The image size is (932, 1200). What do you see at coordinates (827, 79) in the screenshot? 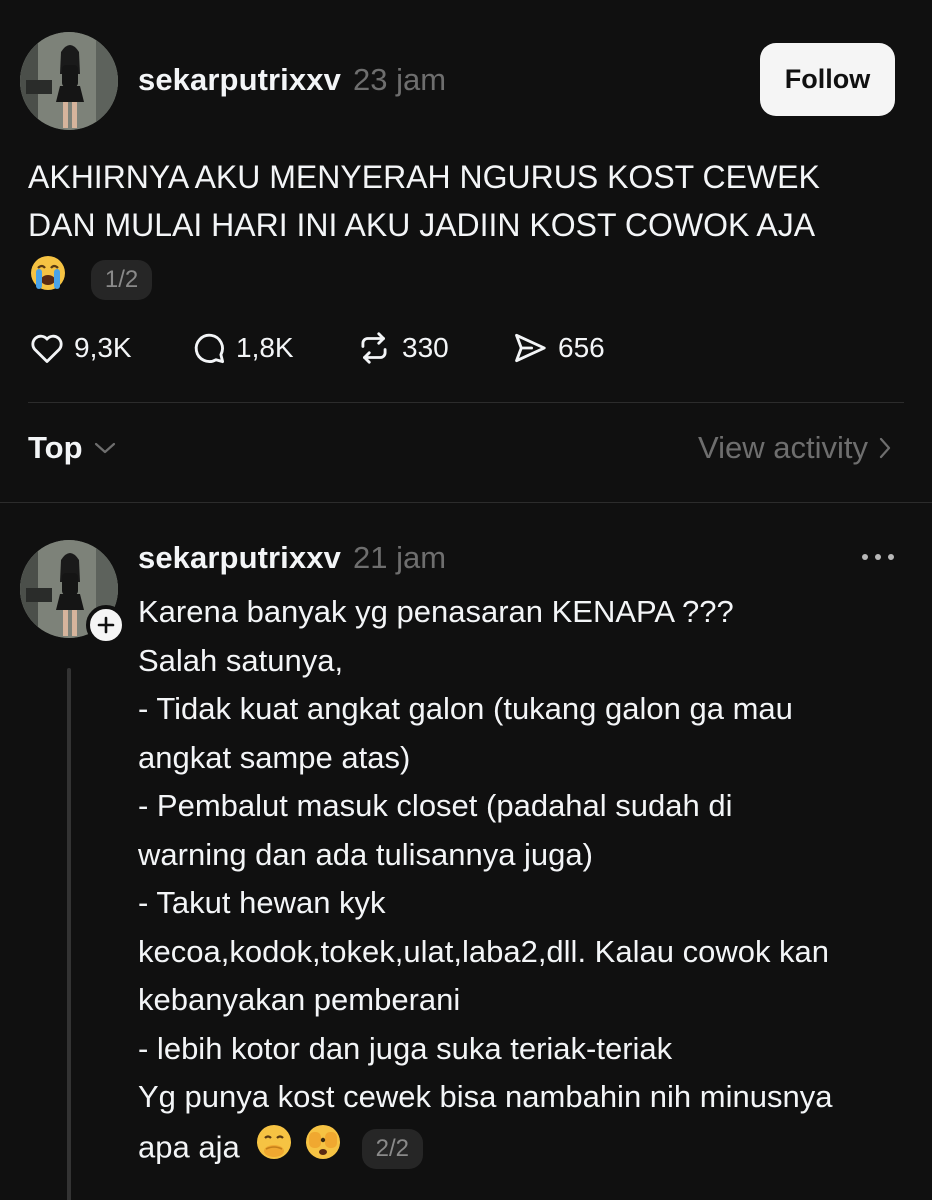
I see `follow-button: Follow` at bounding box center [827, 79].